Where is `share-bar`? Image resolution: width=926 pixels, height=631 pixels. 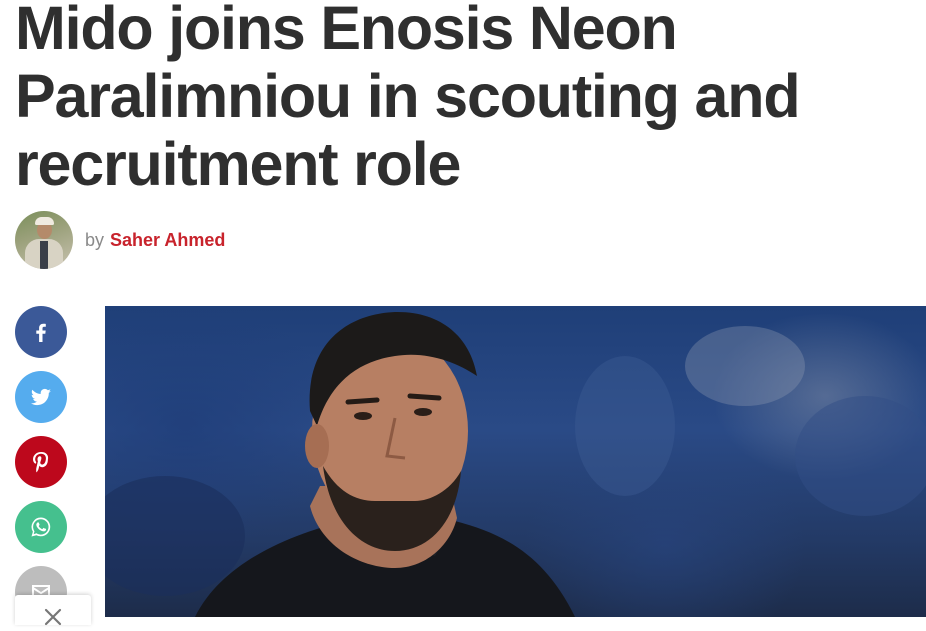 share-bar is located at coordinates (42, 468).